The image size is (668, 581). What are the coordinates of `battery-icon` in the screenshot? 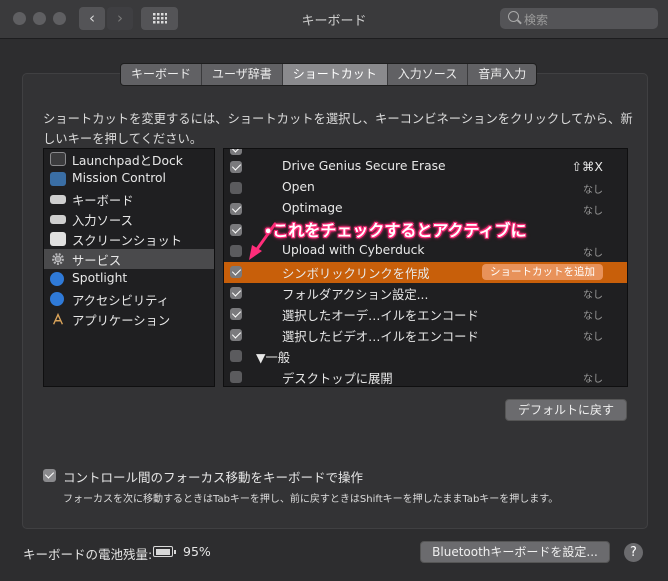 It's located at (164, 551).